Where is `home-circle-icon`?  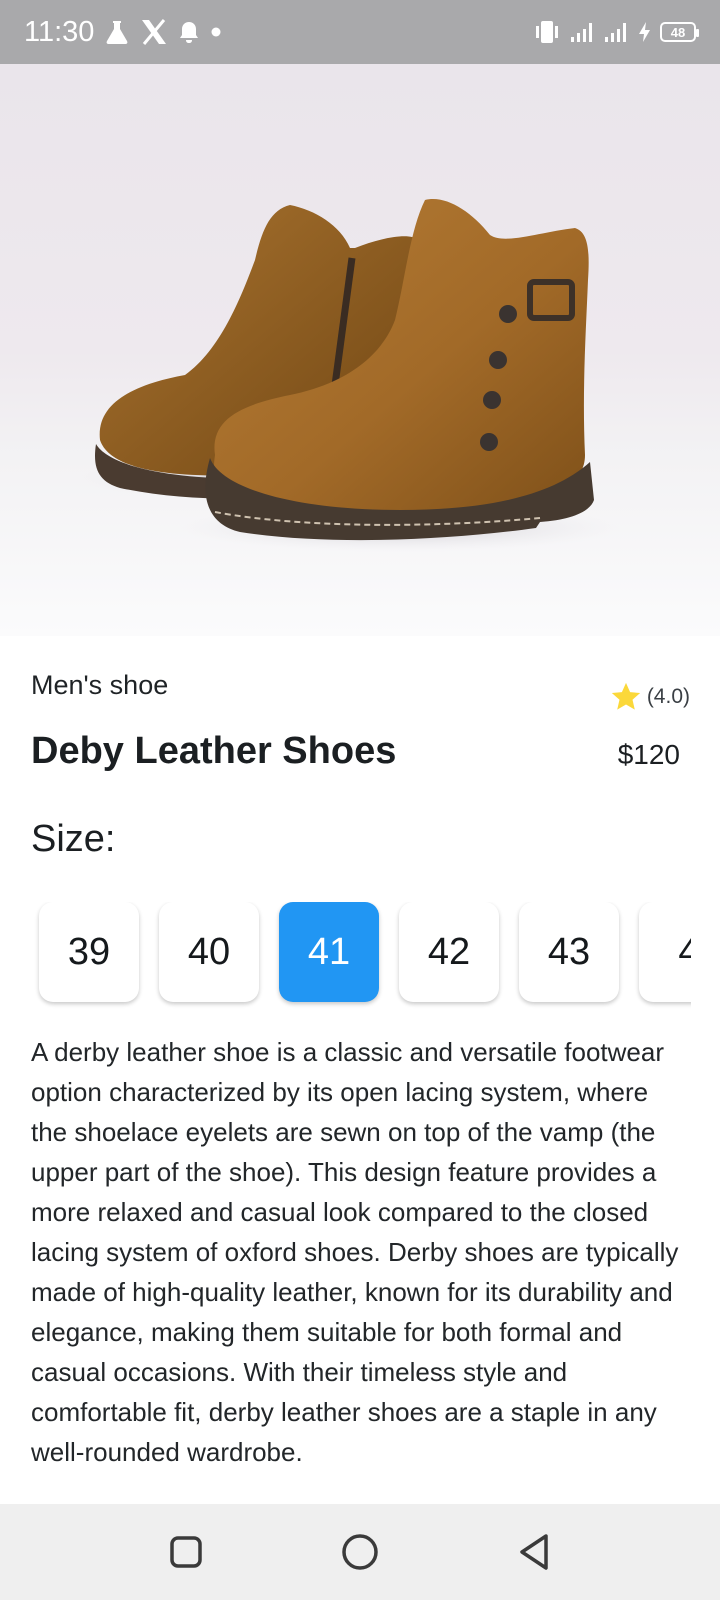
home-circle-icon is located at coordinates (360, 1552).